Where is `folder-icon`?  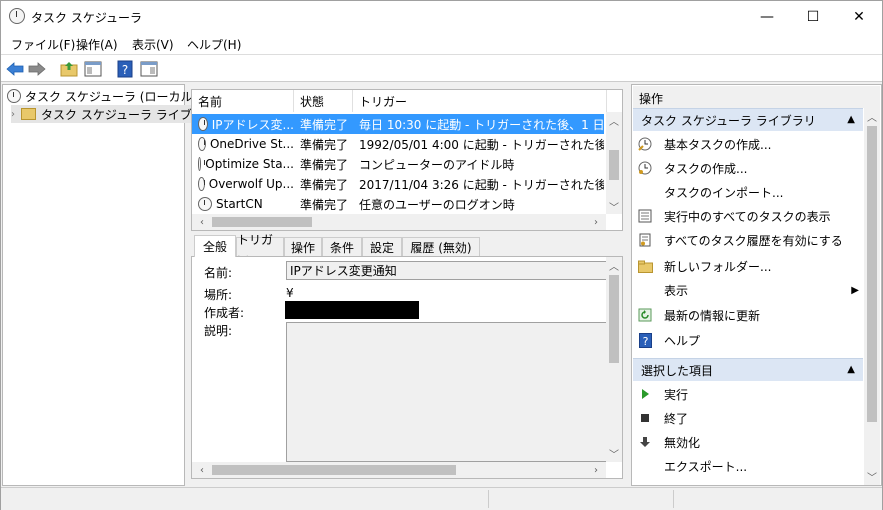
folder-icon is located at coordinates (28, 114).